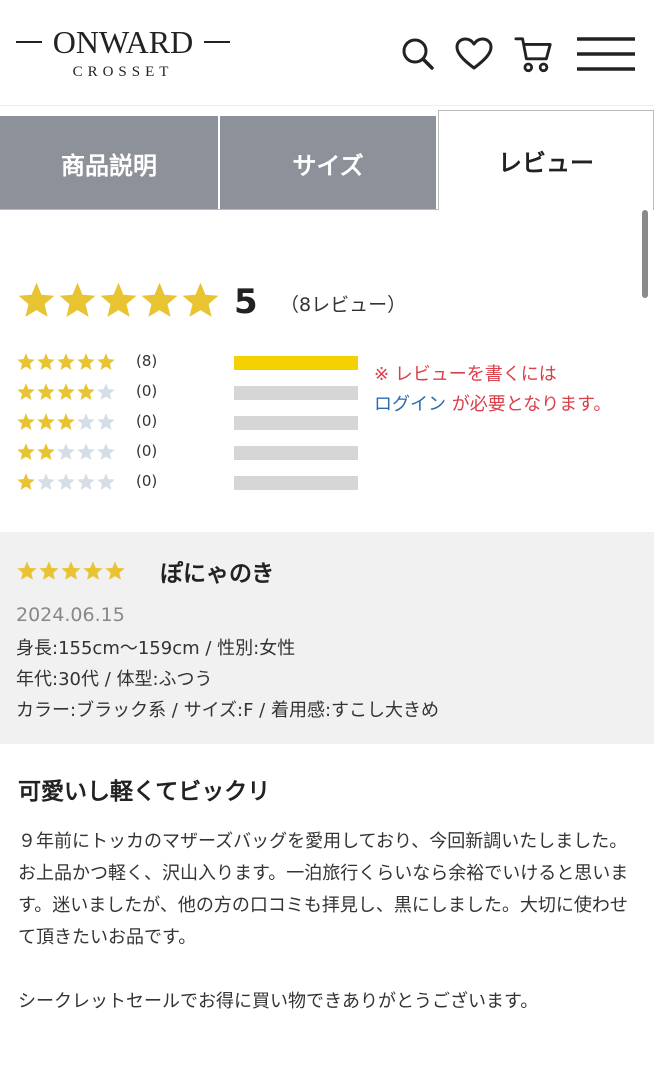  What do you see at coordinates (123, 72) in the screenshot?
I see `logo-subtext: CROSSET` at bounding box center [123, 72].